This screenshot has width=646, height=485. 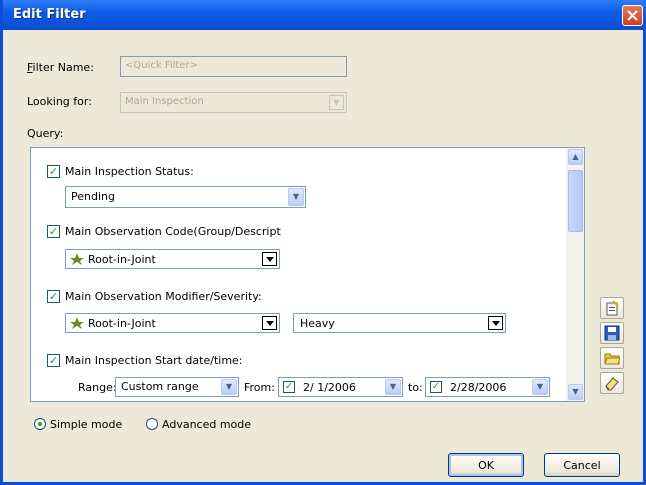 What do you see at coordinates (317, 323) in the screenshot?
I see `severity-value: Heavy` at bounding box center [317, 323].